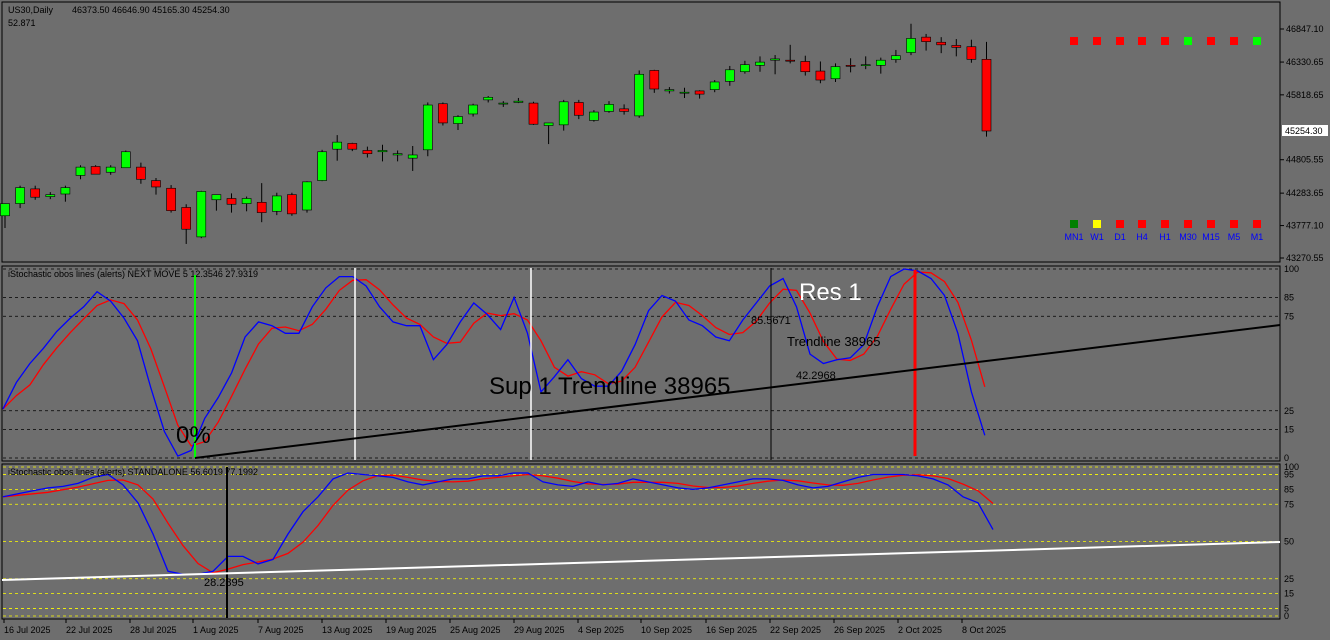 Image resolution: width=1330 pixels, height=640 pixels. I want to click on osc1-axis: 100857525150, so click(1291, 363).